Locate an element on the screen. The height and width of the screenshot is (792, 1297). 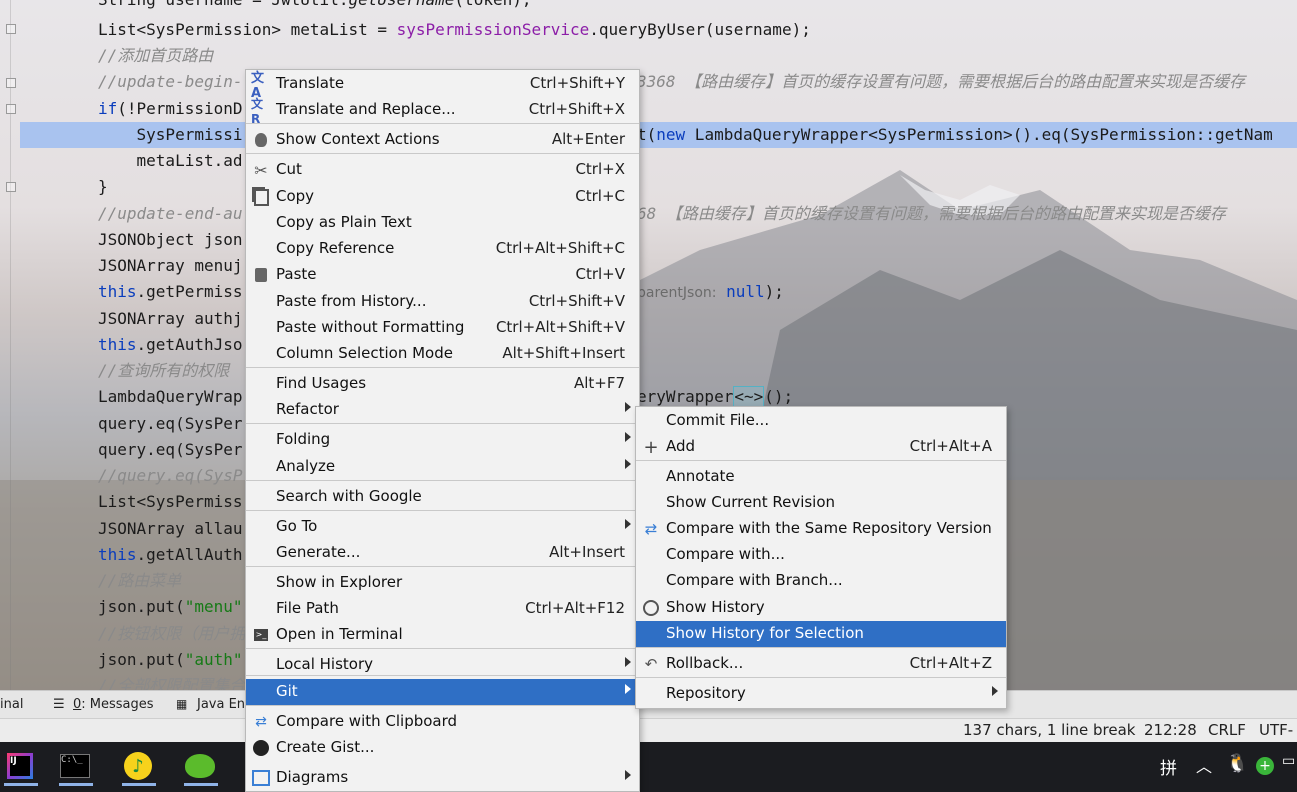
menu-item-label: Git is located at coordinates (287, 691).